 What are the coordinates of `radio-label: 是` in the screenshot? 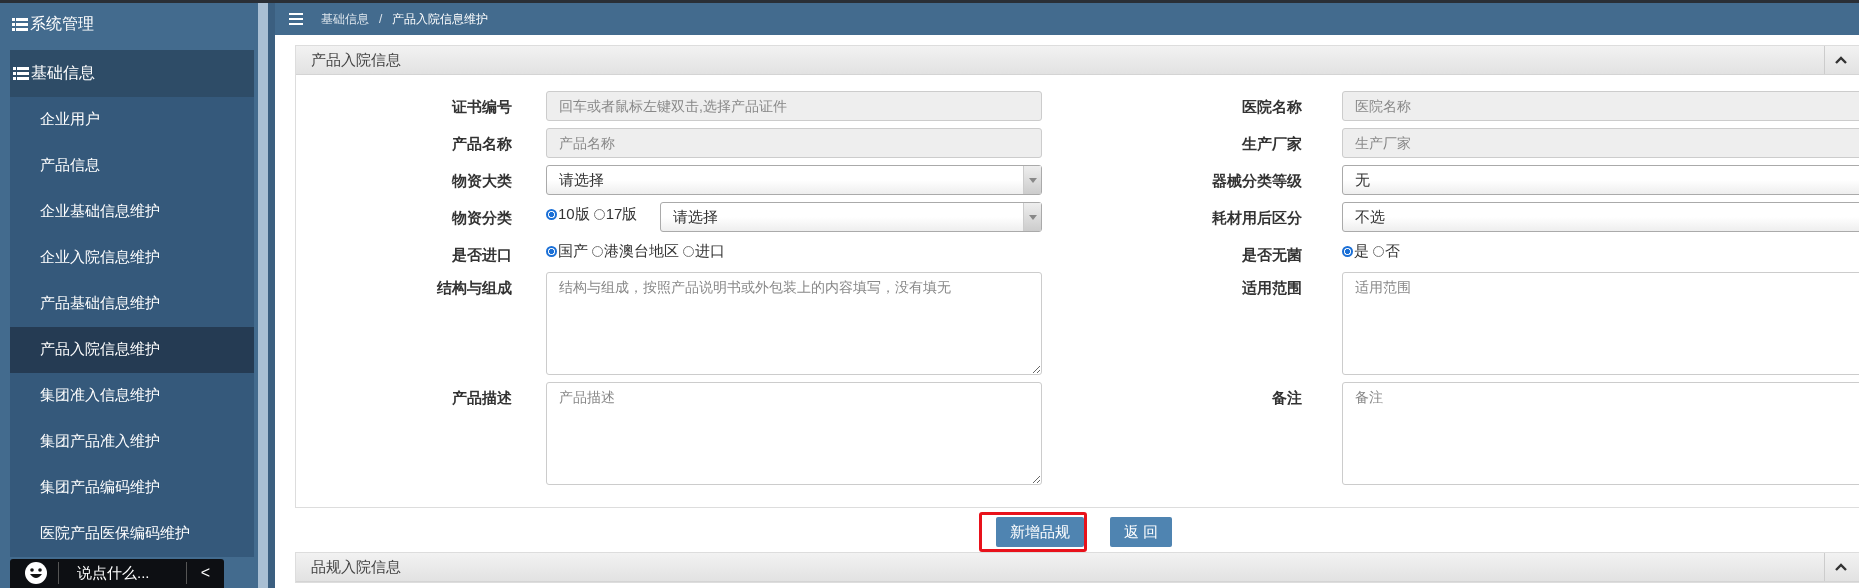 It's located at (1361, 250).